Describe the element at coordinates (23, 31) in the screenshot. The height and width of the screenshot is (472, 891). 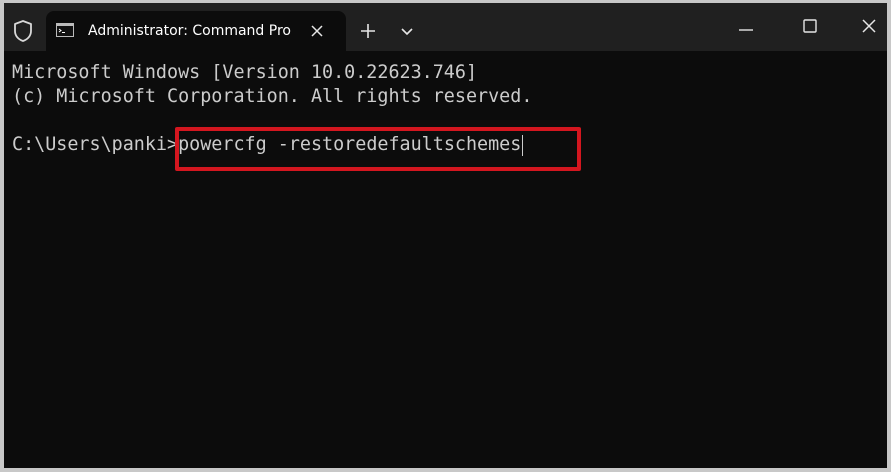
I see `shield-icon` at that location.